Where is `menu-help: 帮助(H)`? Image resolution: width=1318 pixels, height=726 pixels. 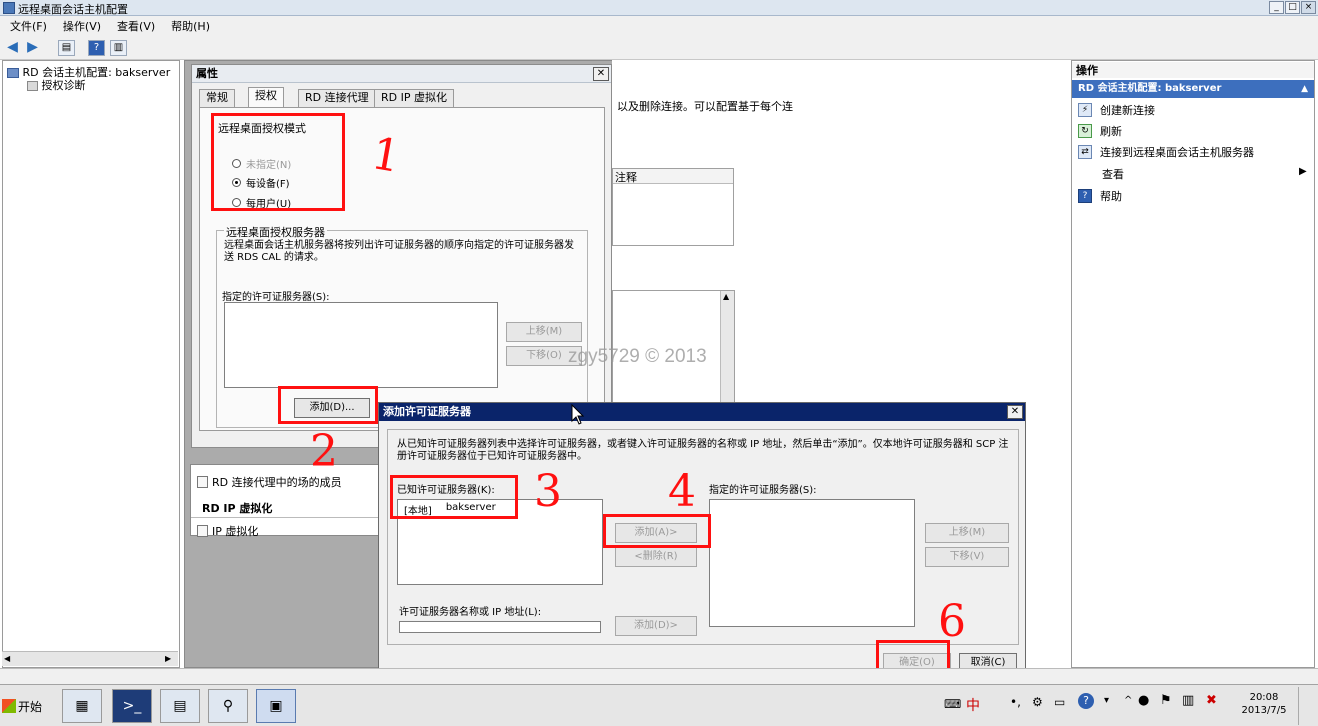
menu-help: 帮助(H) is located at coordinates (190, 26).